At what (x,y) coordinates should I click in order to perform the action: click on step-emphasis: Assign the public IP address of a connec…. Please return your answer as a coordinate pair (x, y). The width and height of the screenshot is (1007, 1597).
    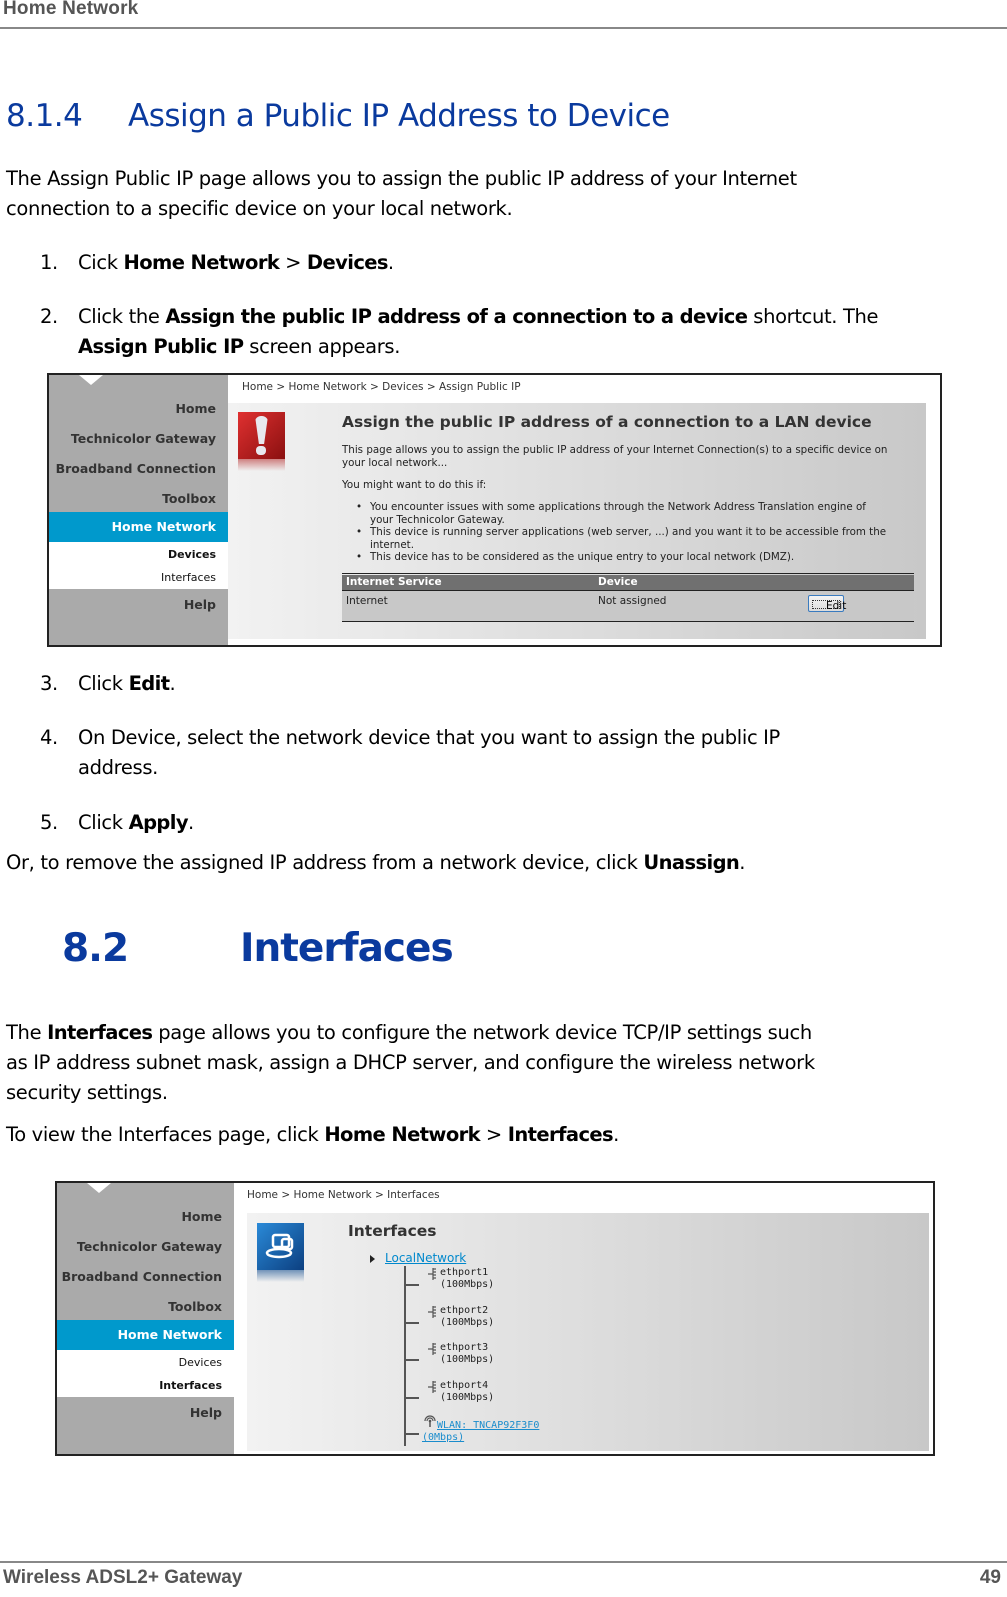
    Looking at the image, I should click on (456, 316).